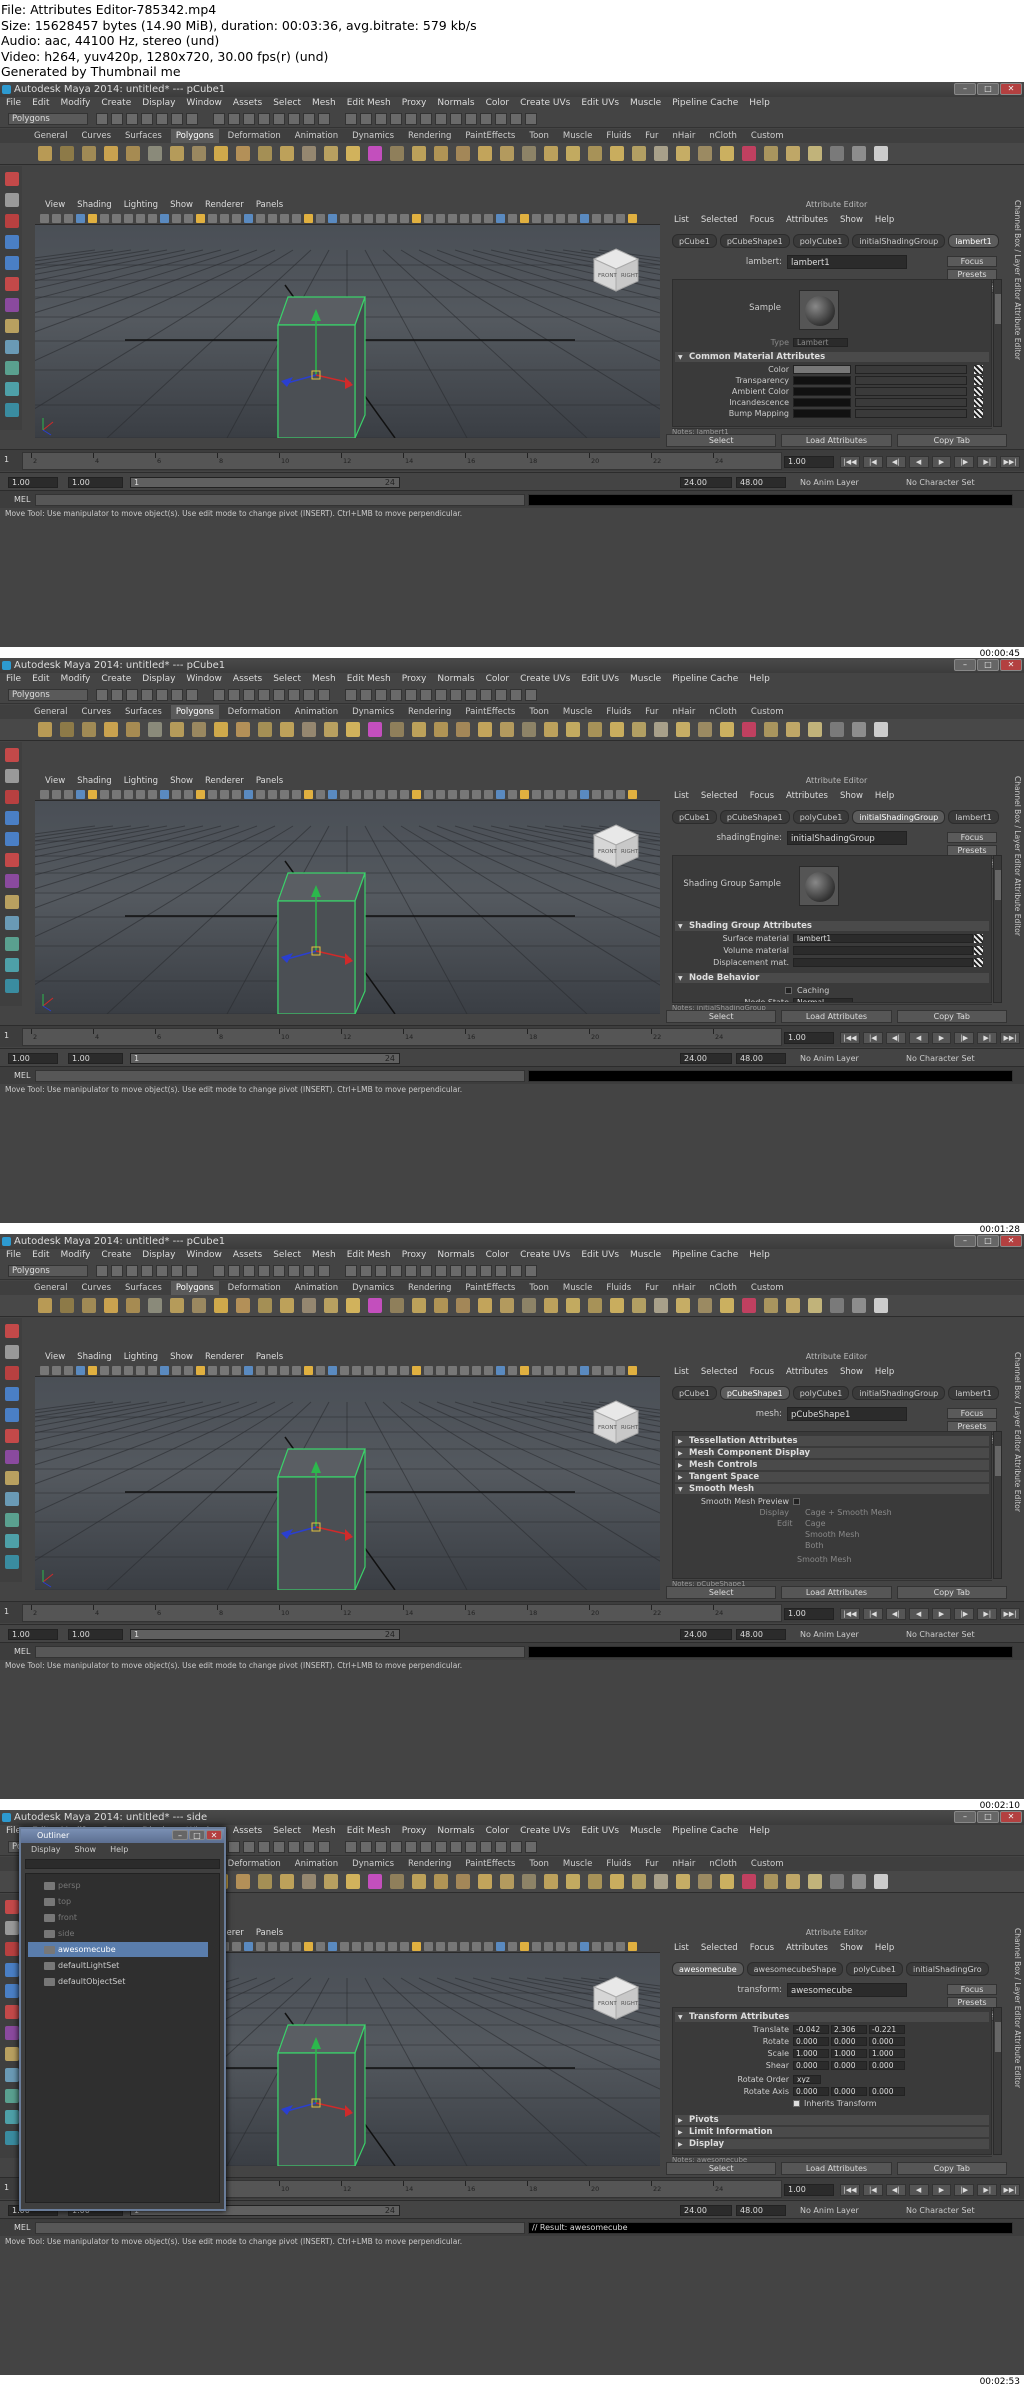 The height and width of the screenshot is (2389, 1024). I want to click on shelf-tab-animation: Animation, so click(316, 1864).